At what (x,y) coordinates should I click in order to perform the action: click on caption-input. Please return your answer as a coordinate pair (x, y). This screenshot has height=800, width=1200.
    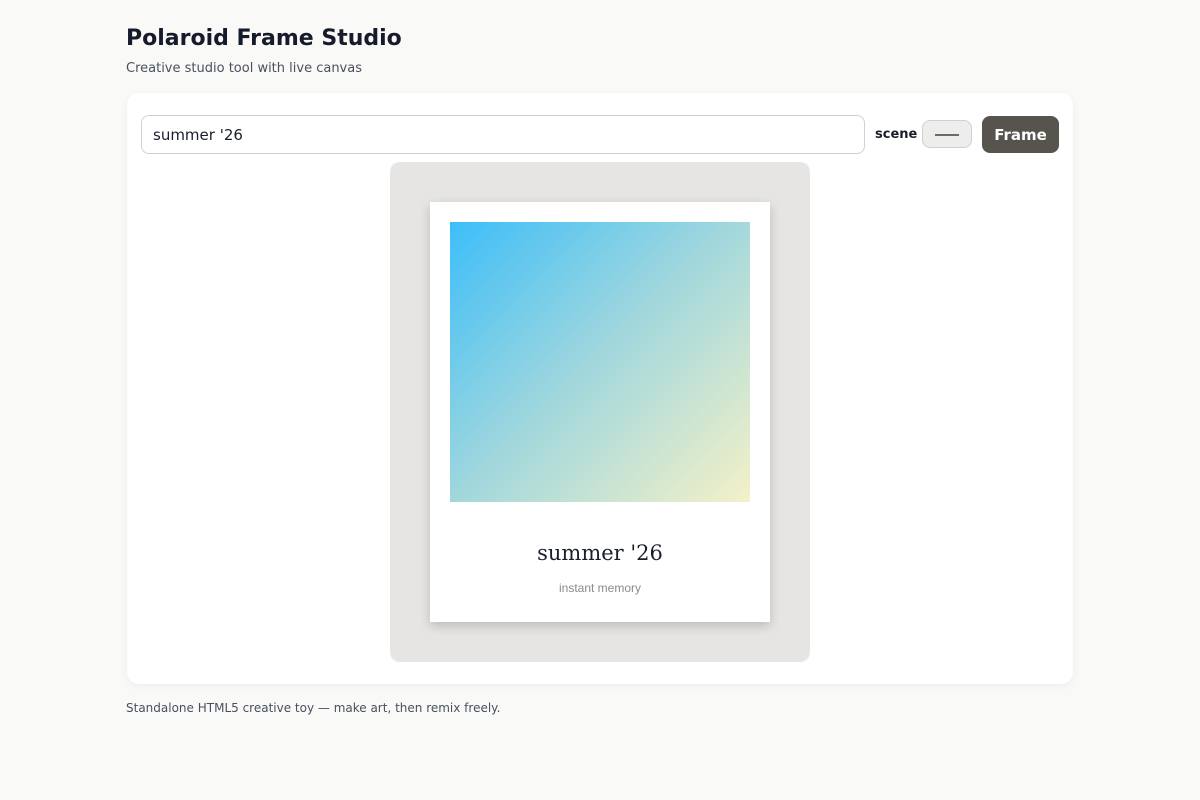
    Looking at the image, I should click on (503, 134).